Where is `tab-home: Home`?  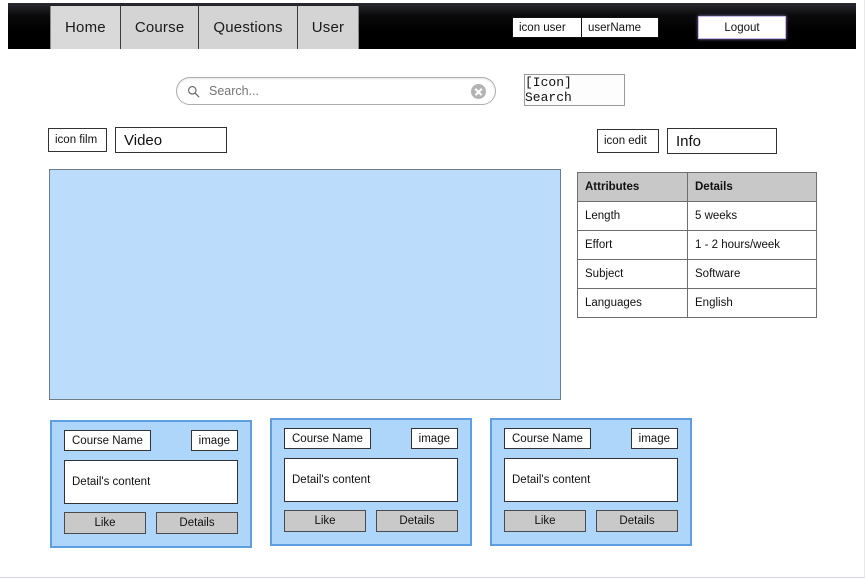 tab-home: Home is located at coordinates (86, 27).